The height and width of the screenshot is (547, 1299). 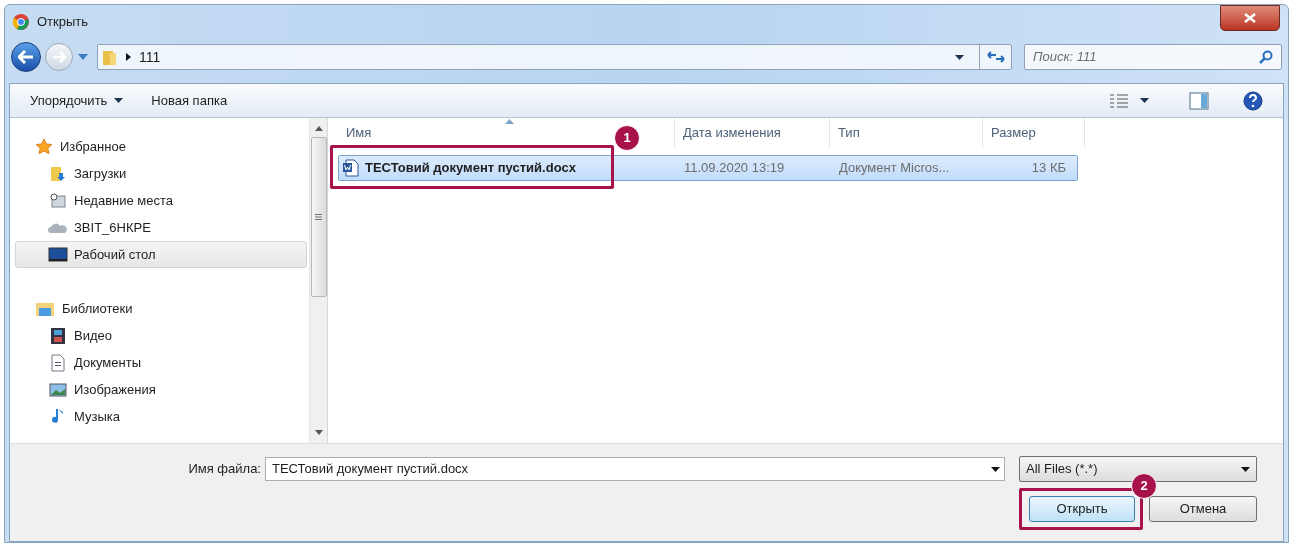 I want to click on sort-arrow-icon, so click(x=509, y=121).